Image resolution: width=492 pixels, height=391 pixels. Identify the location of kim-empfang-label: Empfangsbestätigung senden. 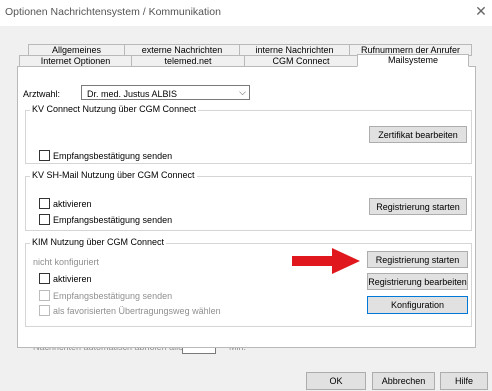
(113, 296).